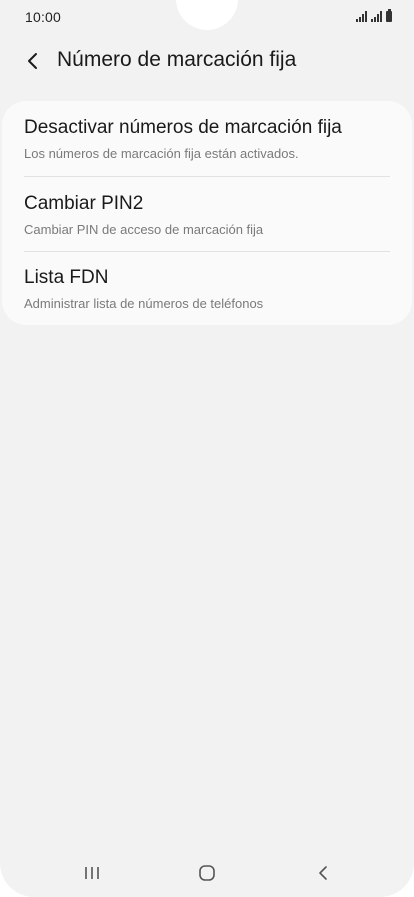 Image resolution: width=414 pixels, height=897 pixels. What do you see at coordinates (177, 59) in the screenshot?
I see `page-title: Número de marcación fija` at bounding box center [177, 59].